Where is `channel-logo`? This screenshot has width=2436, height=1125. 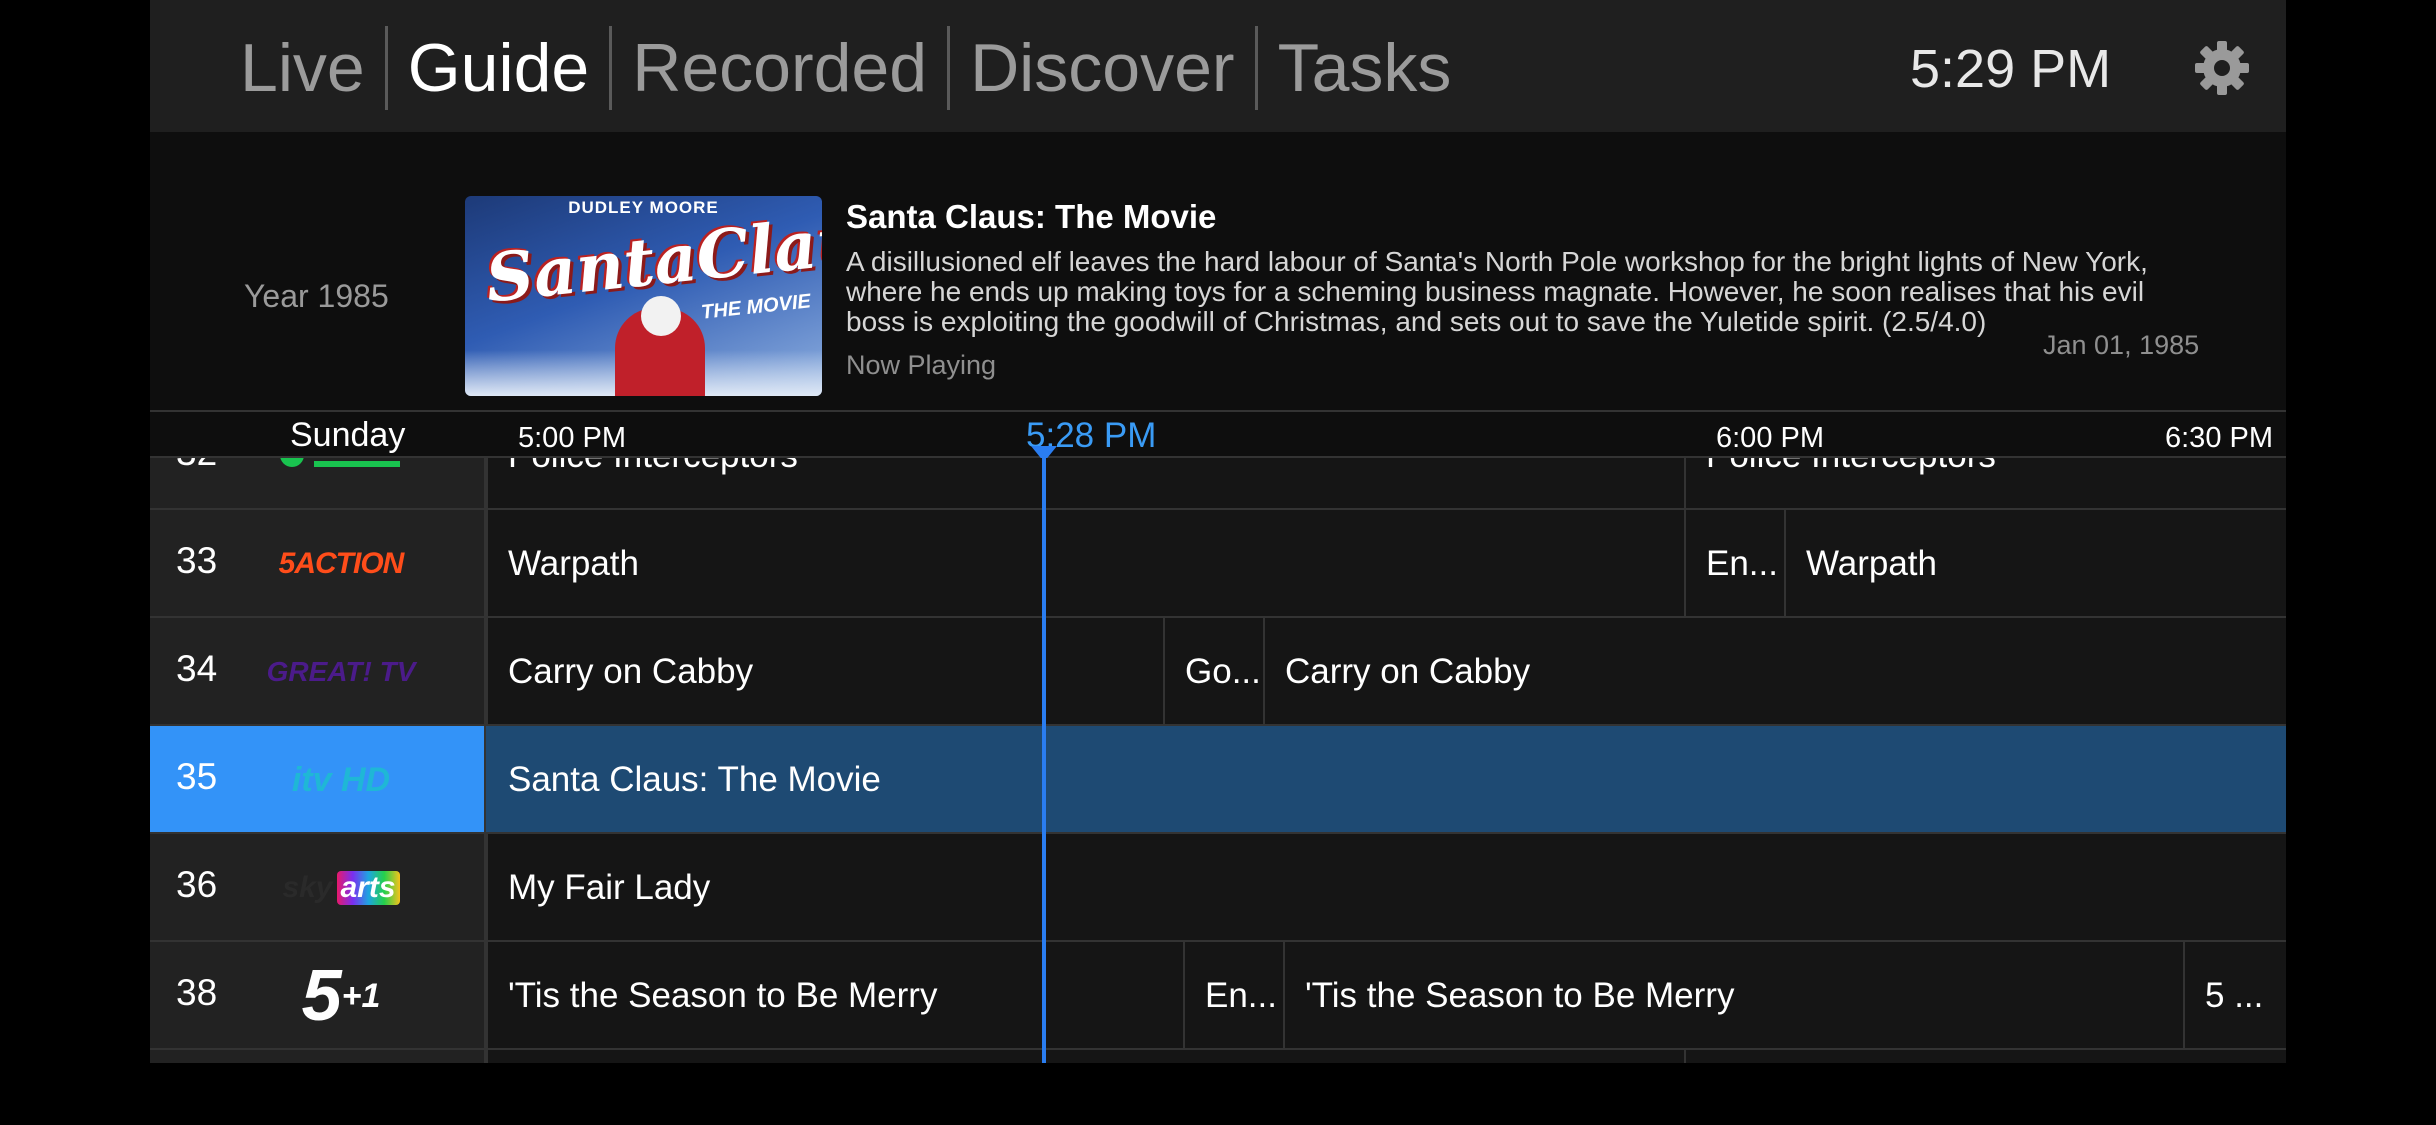
channel-logo is located at coordinates (341, 472).